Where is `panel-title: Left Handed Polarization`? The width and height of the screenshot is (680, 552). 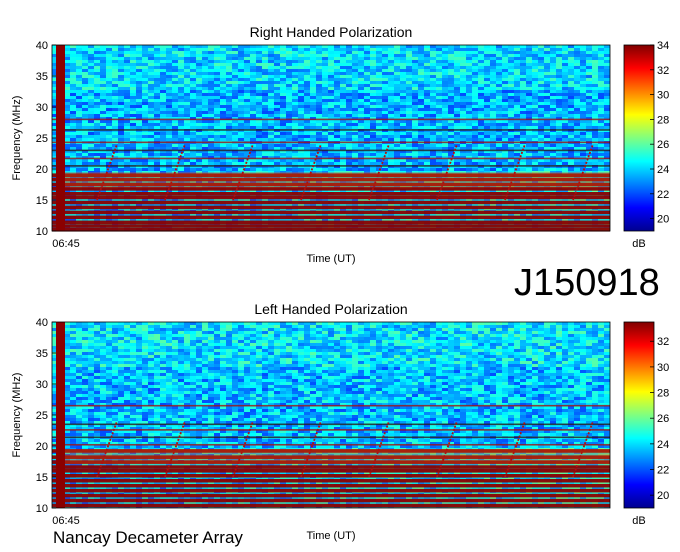 panel-title: Left Handed Polarization is located at coordinates (330, 309).